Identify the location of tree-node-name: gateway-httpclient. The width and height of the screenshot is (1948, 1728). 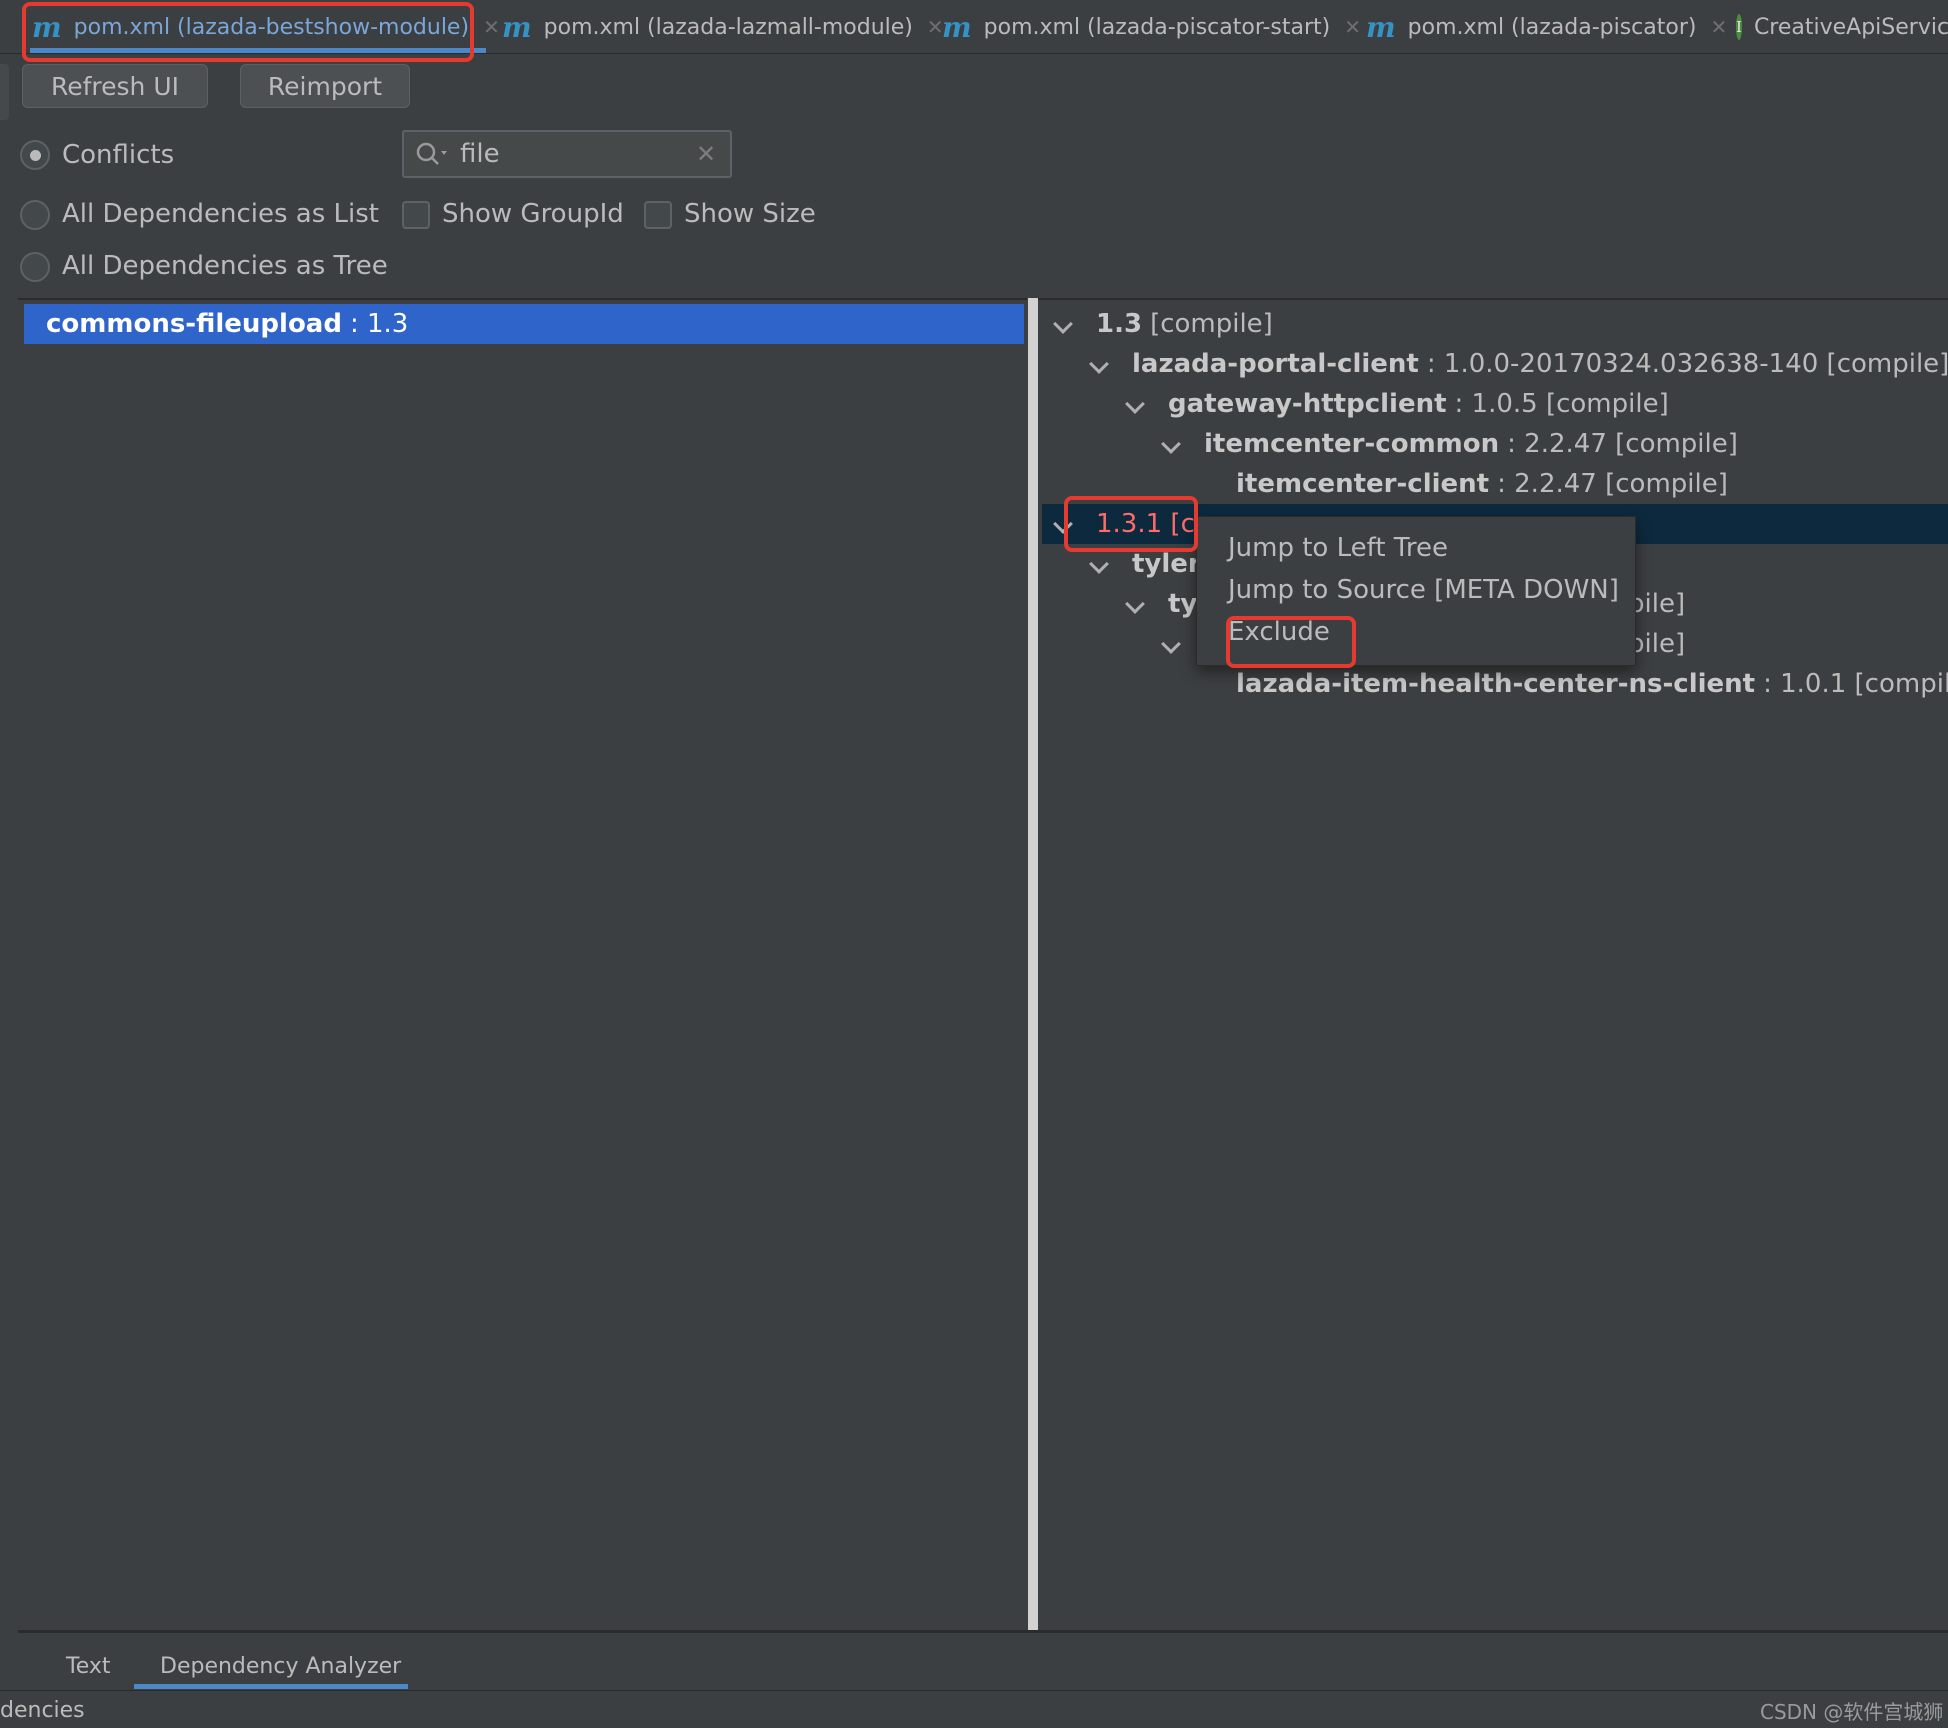
(1307, 404).